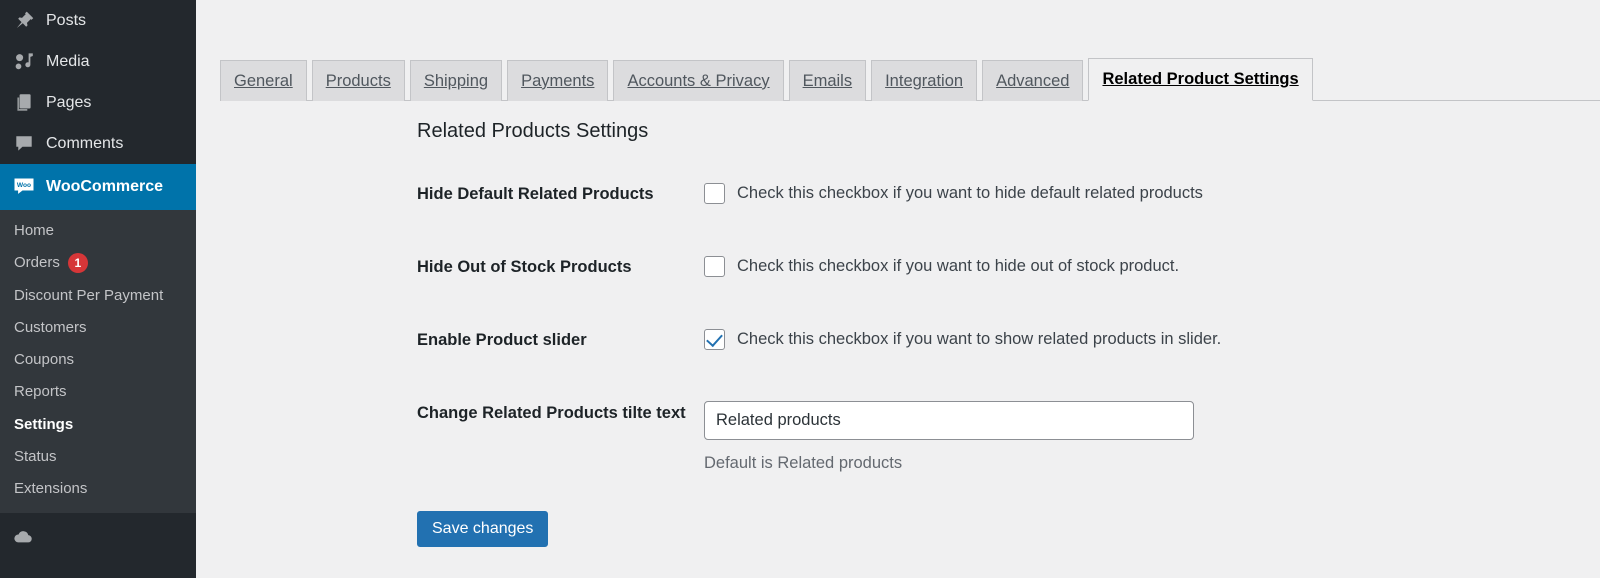  What do you see at coordinates (456, 80) in the screenshot?
I see `tab-shipping: Shipping` at bounding box center [456, 80].